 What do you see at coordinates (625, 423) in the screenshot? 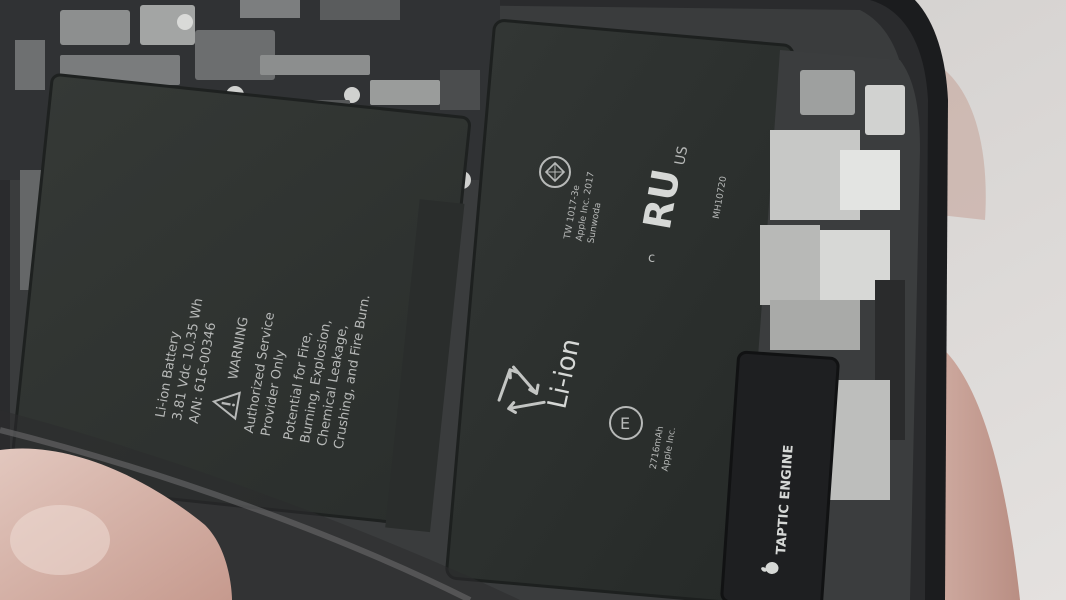
I see `svg-text: E` at bounding box center [625, 423].